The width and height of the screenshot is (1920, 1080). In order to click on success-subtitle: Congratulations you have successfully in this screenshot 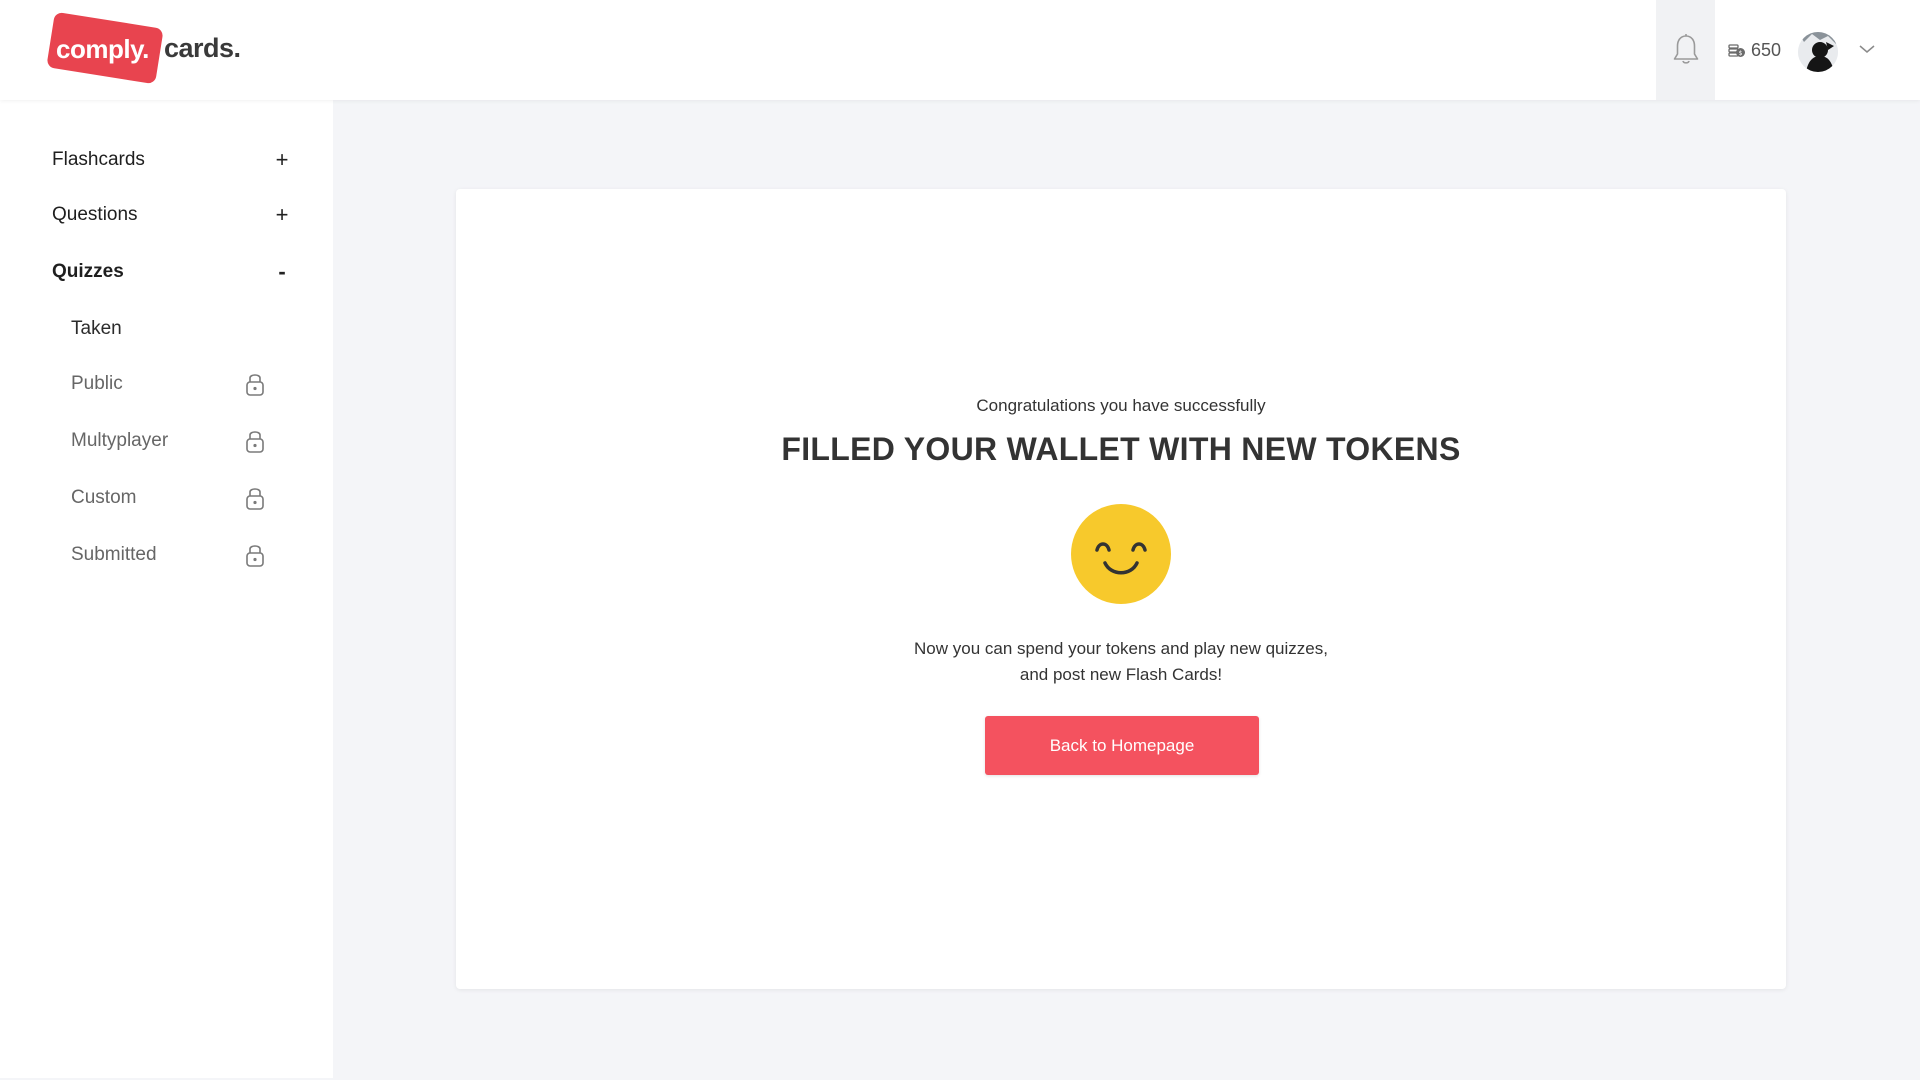, I will do `click(1121, 405)`.